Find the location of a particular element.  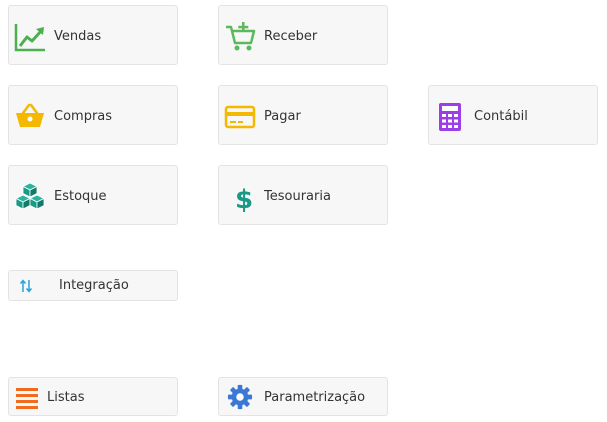

tile-integracao: Integração is located at coordinates (93, 285).